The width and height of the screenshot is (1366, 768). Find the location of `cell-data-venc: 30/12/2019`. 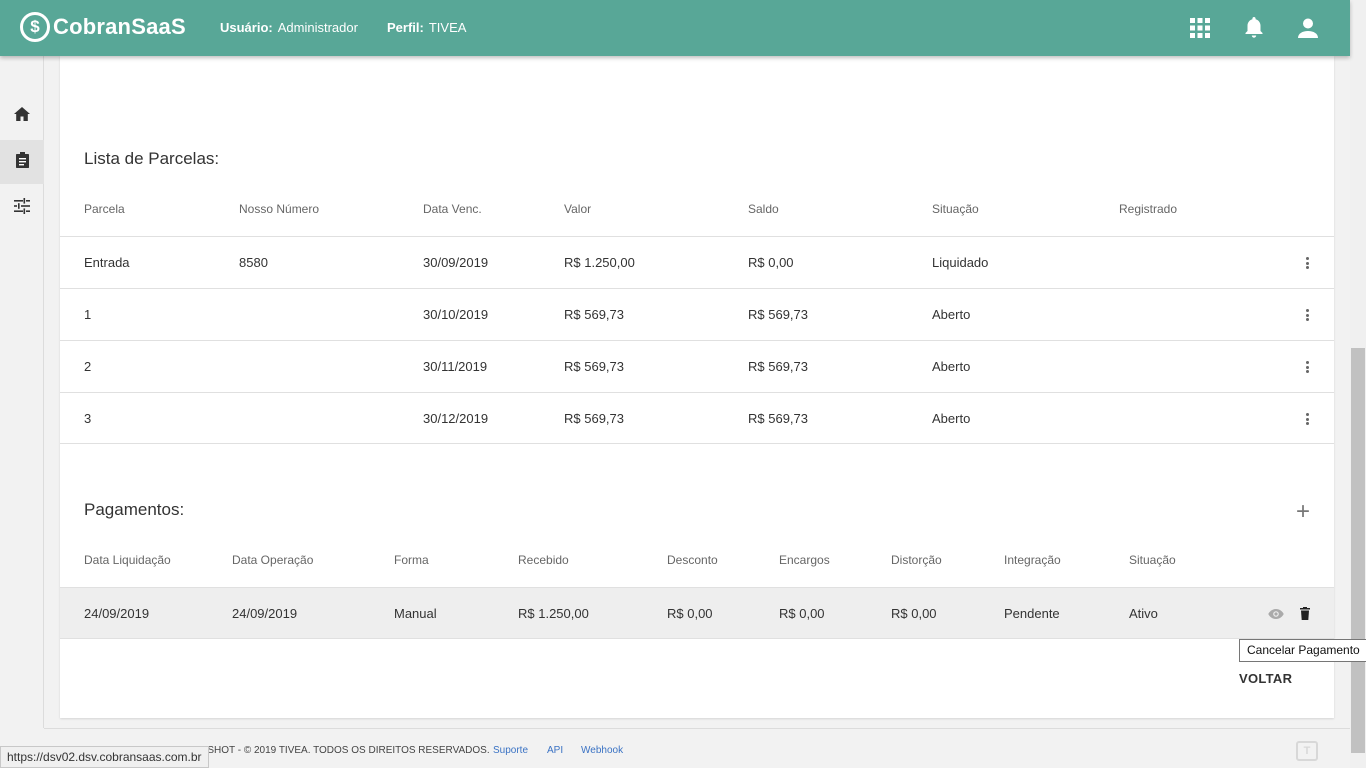

cell-data-venc: 30/12/2019 is located at coordinates (456, 418).